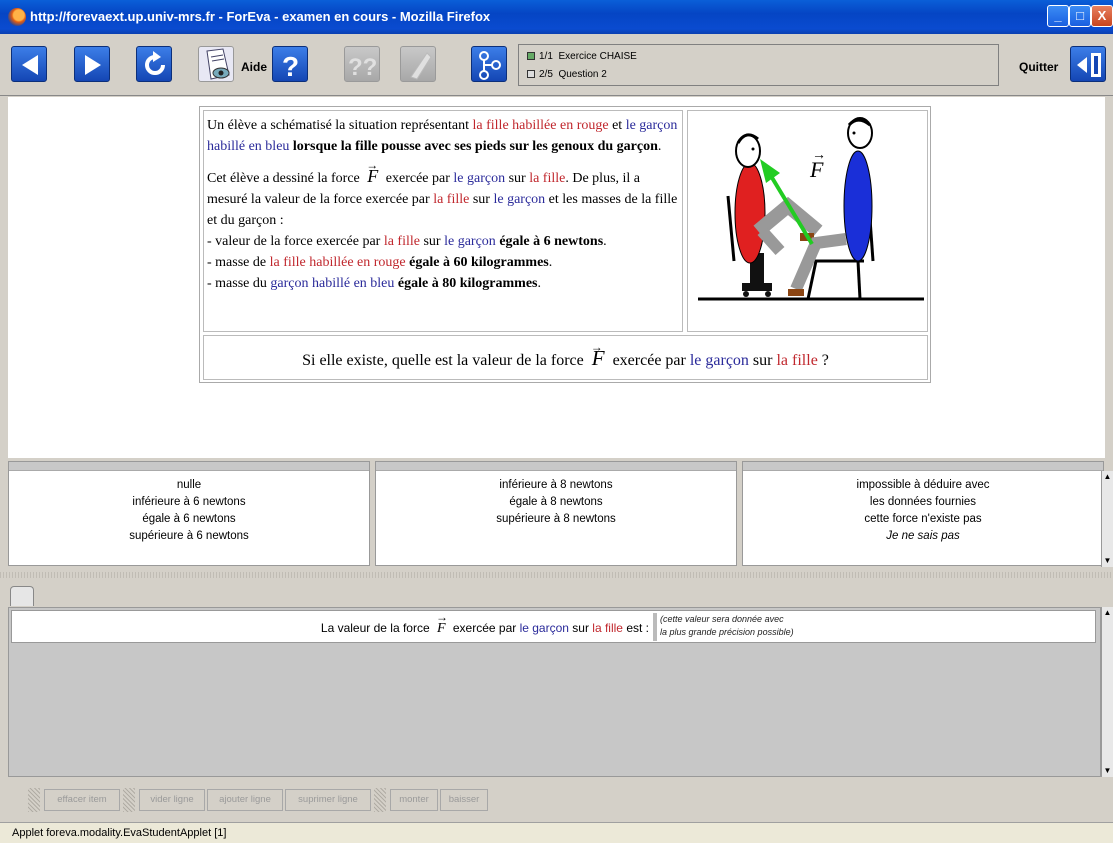  What do you see at coordinates (1039, 67) in the screenshot?
I see `quit-label: Quitter` at bounding box center [1039, 67].